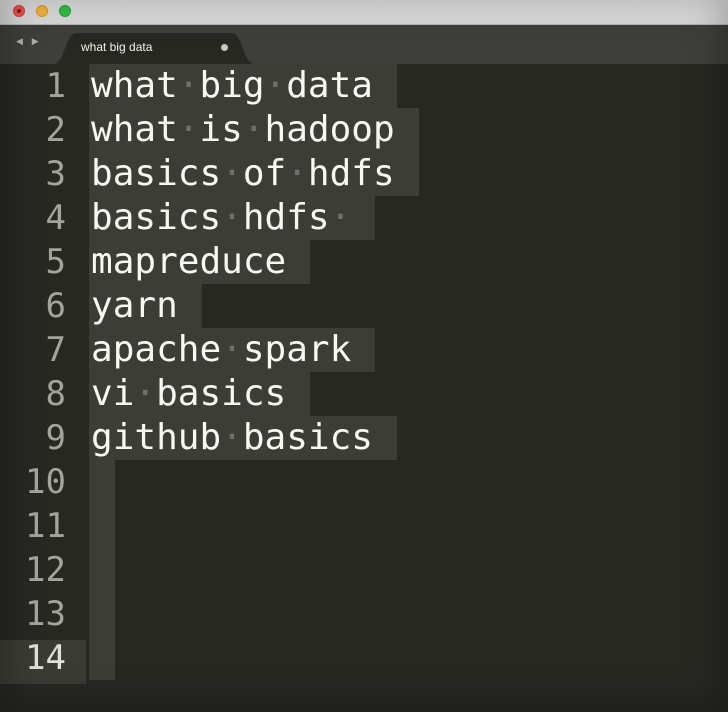 The image size is (728, 712). Describe the element at coordinates (55, 306) in the screenshot. I see `line-number: 6` at that location.